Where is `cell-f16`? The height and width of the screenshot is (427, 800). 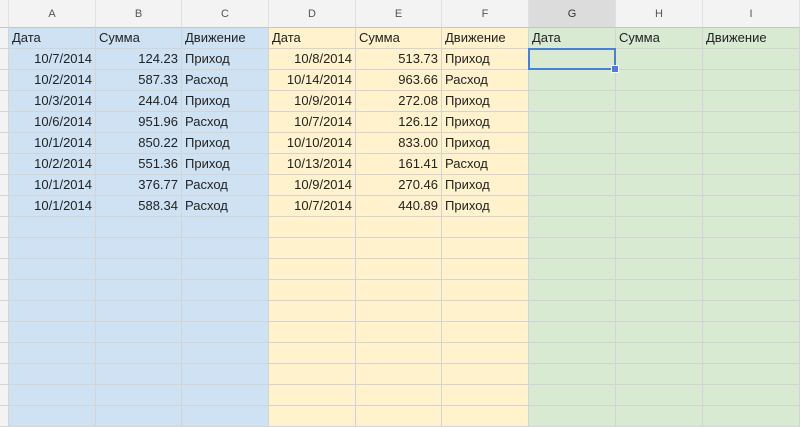
cell-f16 is located at coordinates (485, 353).